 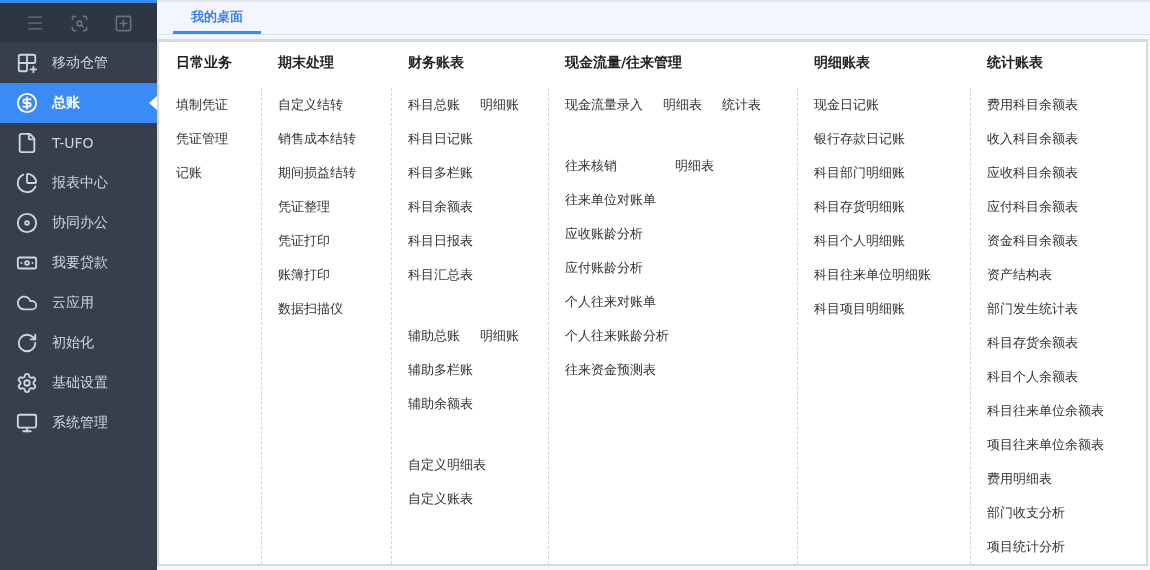 What do you see at coordinates (604, 105) in the screenshot?
I see `menu-link: 现金流量录入` at bounding box center [604, 105].